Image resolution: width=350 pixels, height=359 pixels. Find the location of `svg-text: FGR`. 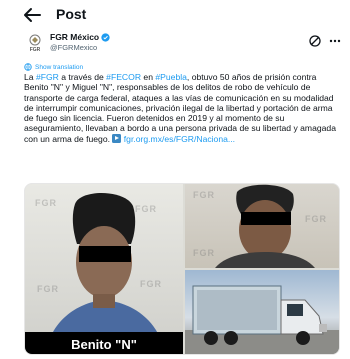

svg-text: FGR is located at coordinates (35, 50).